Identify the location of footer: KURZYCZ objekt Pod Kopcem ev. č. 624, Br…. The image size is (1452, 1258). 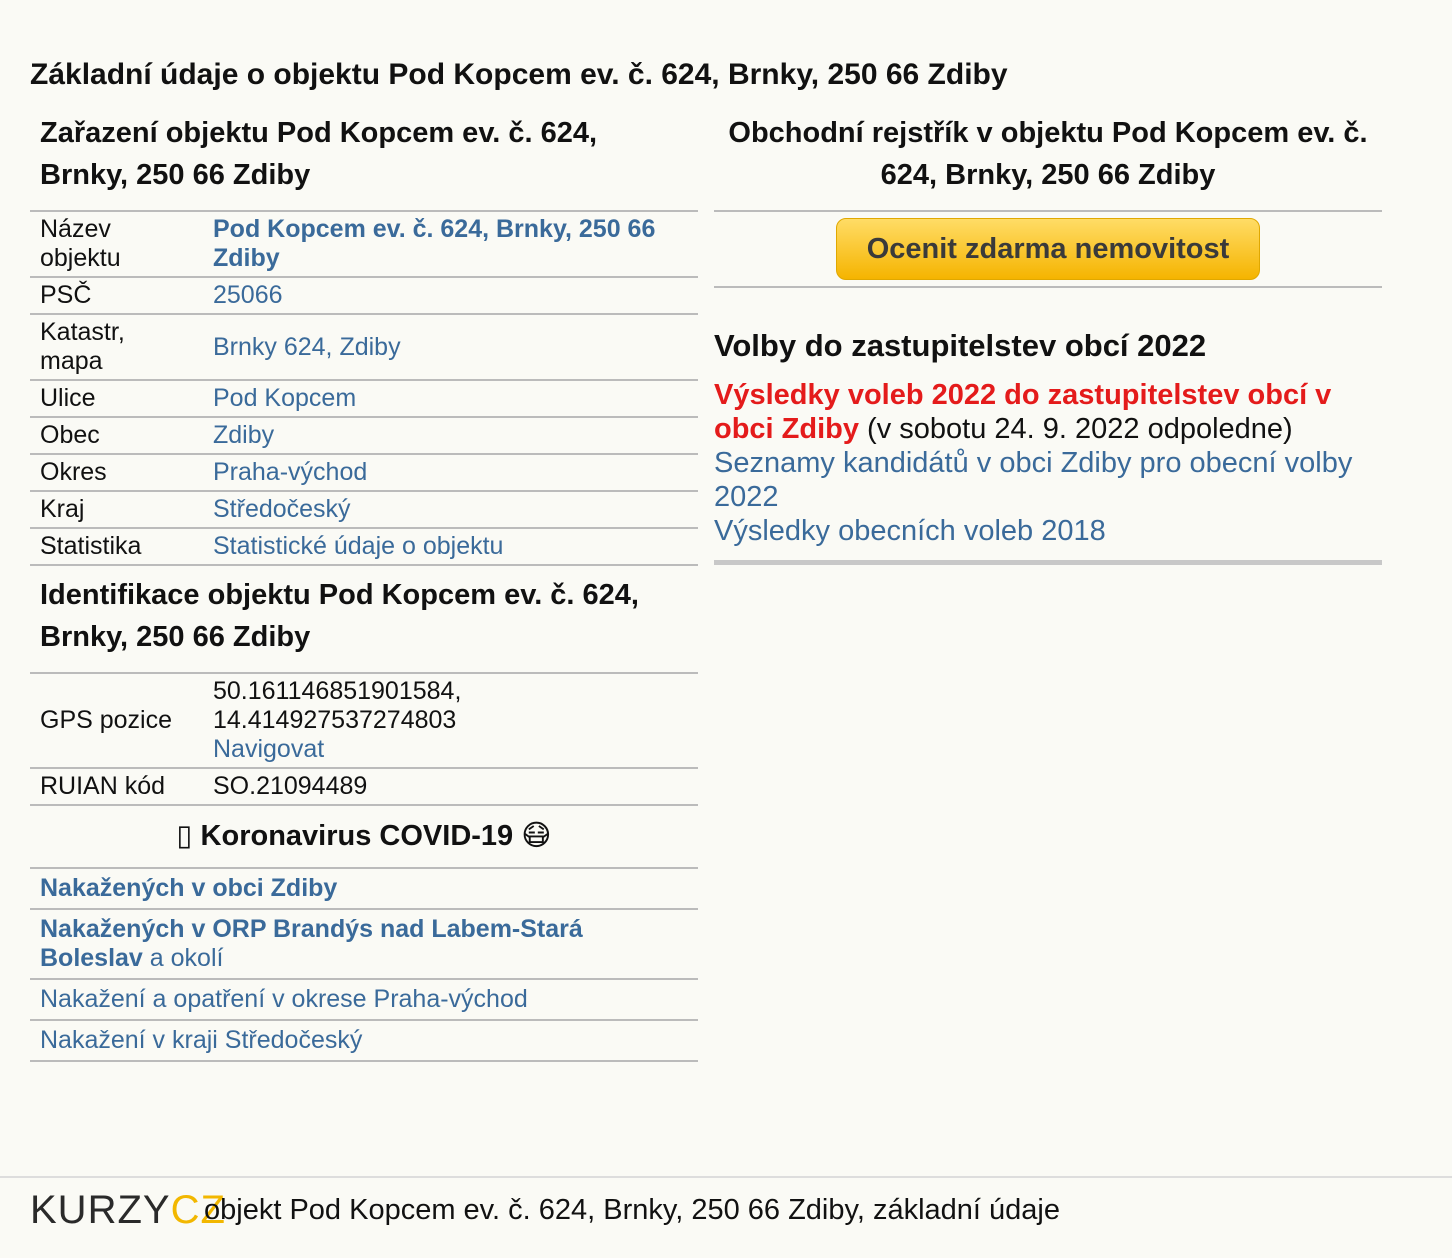
(726, 1217).